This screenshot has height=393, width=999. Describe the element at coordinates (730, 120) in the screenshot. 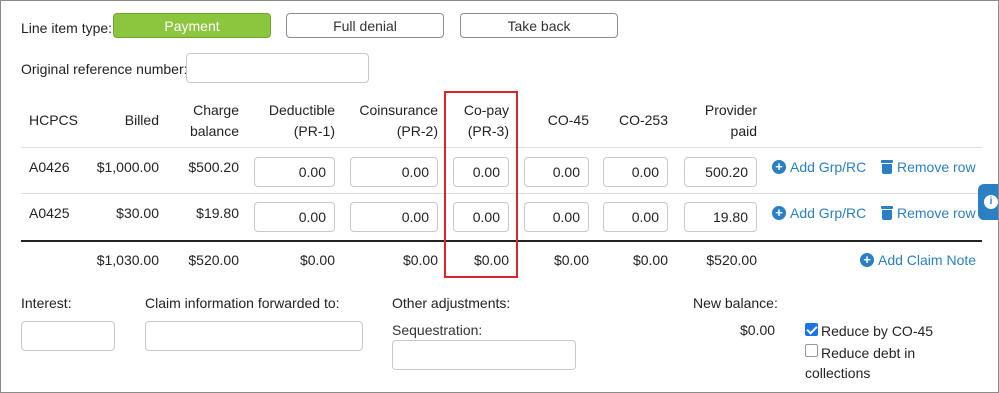

I see `header-provider-paid: Provider paid` at that location.